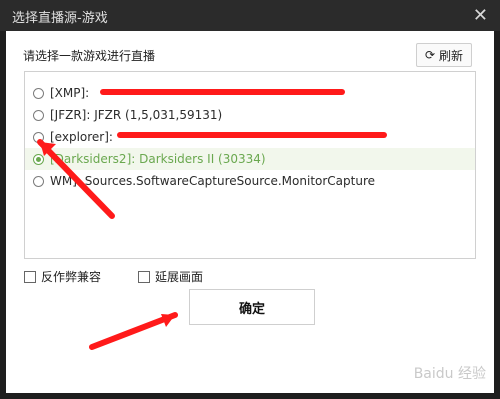 This screenshot has width=500, height=399. What do you see at coordinates (89, 56) in the screenshot?
I see `prompt-text: 请选择一款游戏进行直播` at bounding box center [89, 56].